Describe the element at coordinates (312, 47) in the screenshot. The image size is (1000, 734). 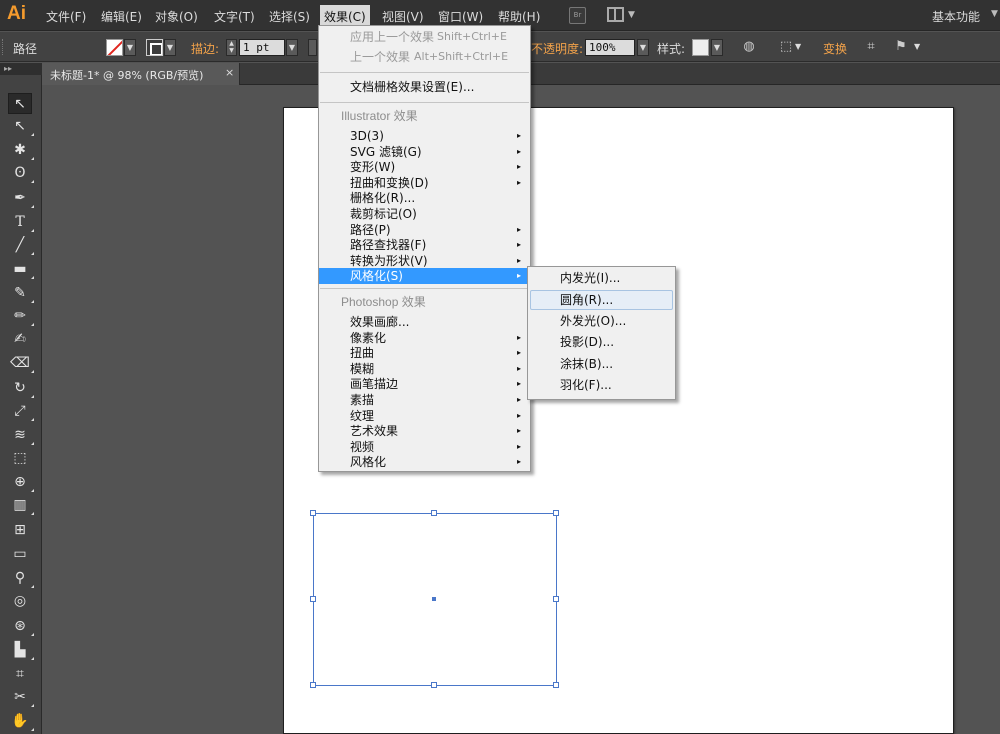
I see `variable-width-dropdown` at that location.